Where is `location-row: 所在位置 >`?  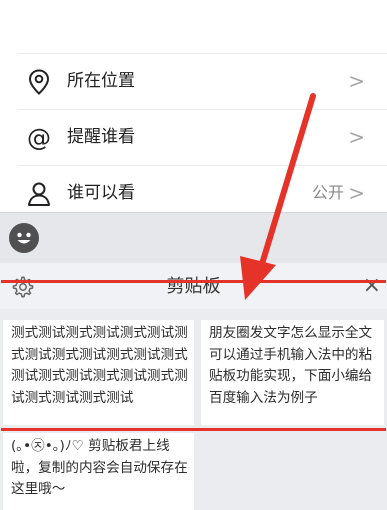 location-row: 所在位置 > is located at coordinates (193, 82).